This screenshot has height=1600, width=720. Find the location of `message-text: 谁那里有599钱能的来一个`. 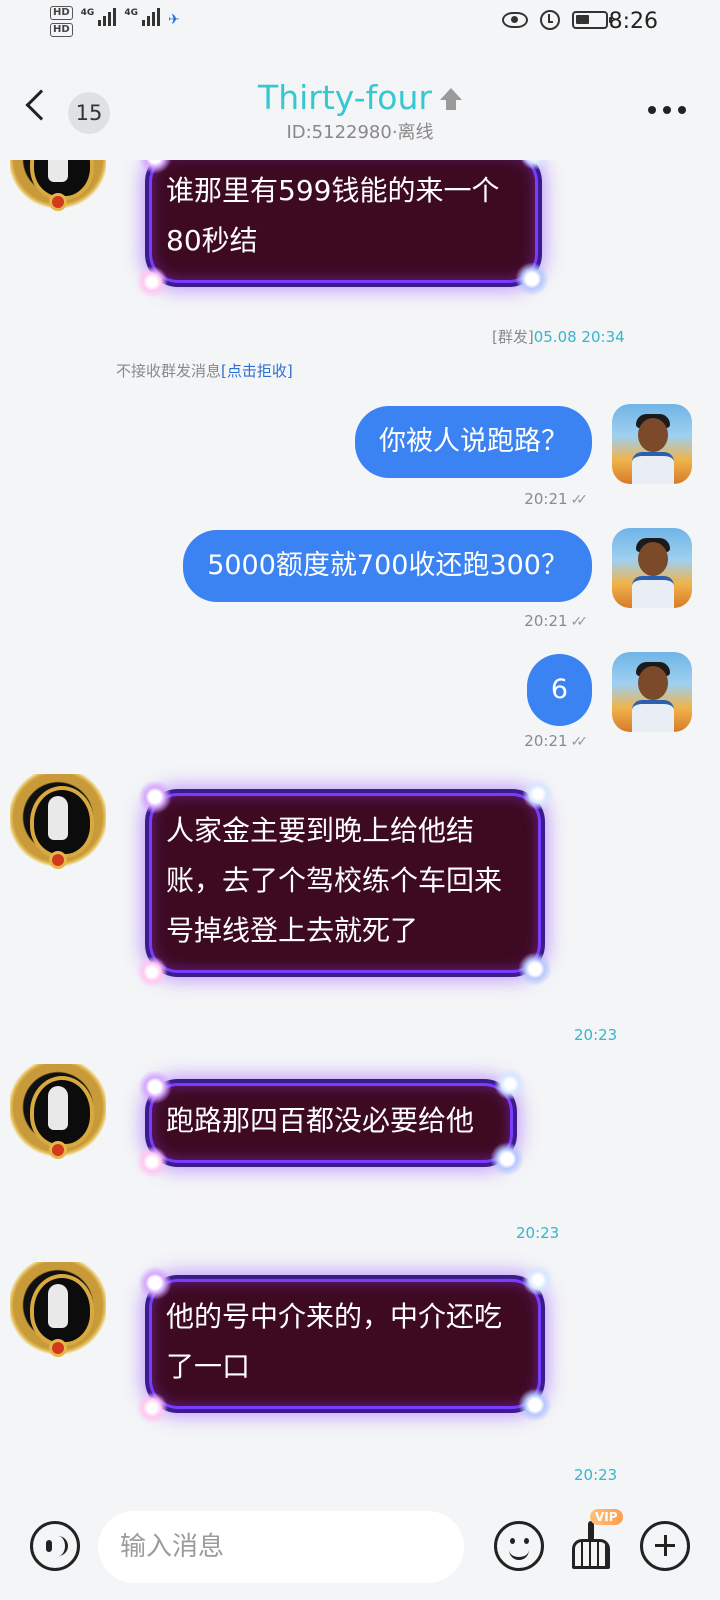

message-text: 谁那里有599钱能的来一个 is located at coordinates (333, 190).